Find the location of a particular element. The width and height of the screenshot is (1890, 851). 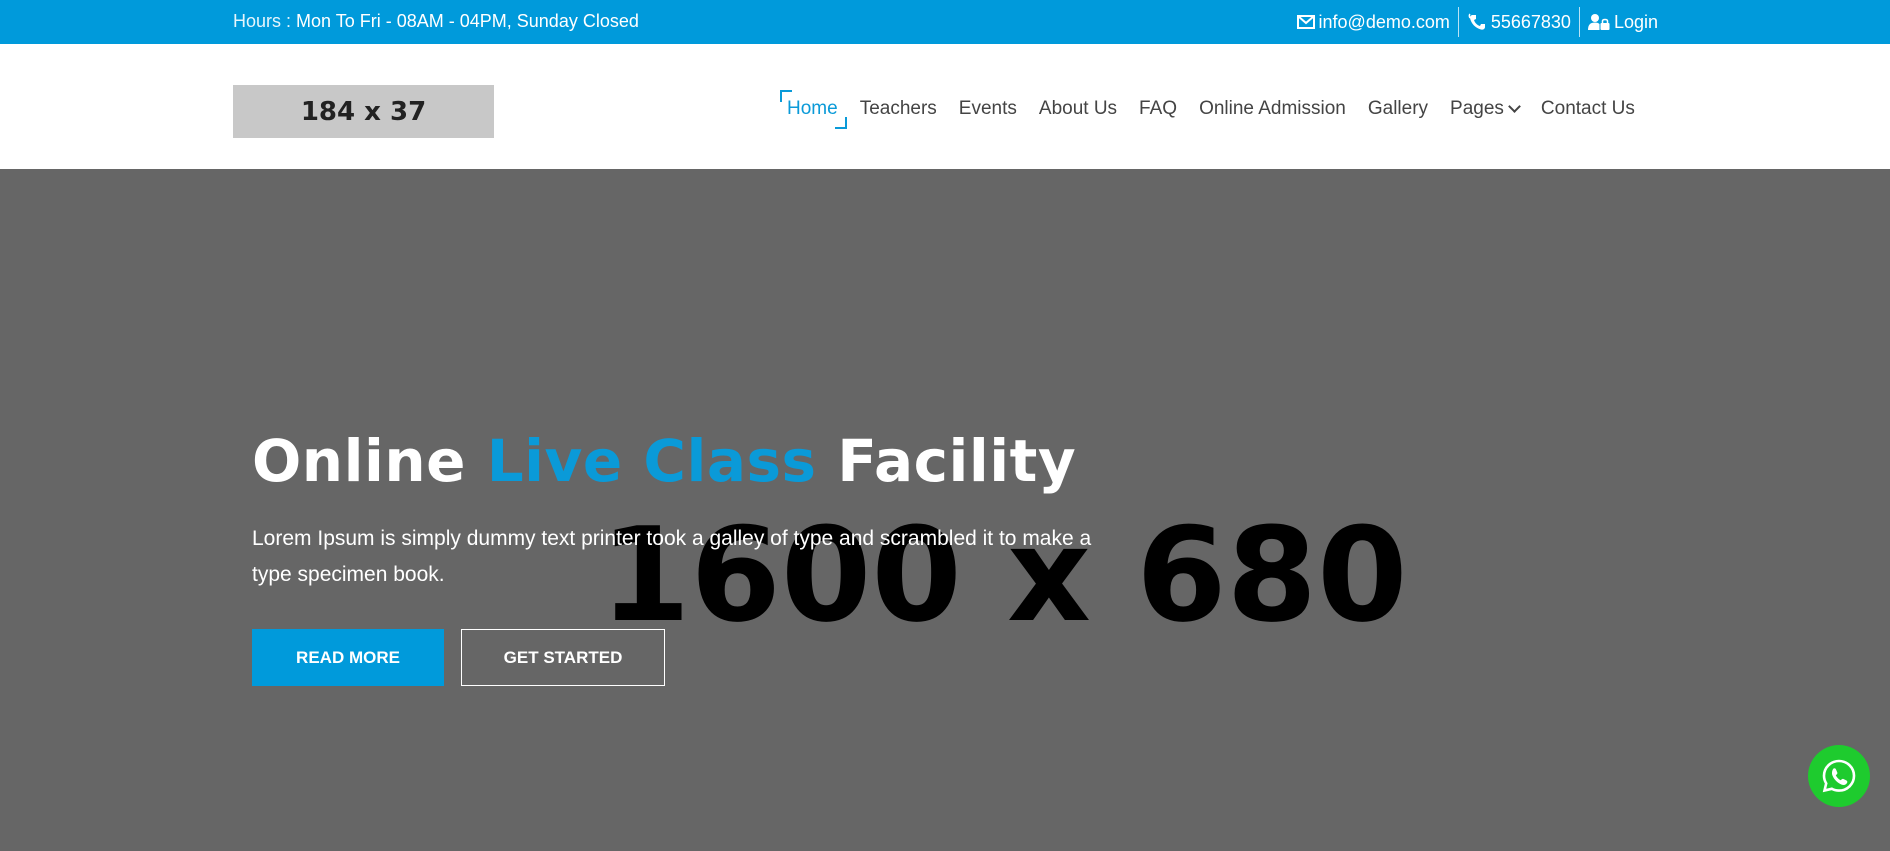

nav-gallery: Gallery is located at coordinates (1398, 109).